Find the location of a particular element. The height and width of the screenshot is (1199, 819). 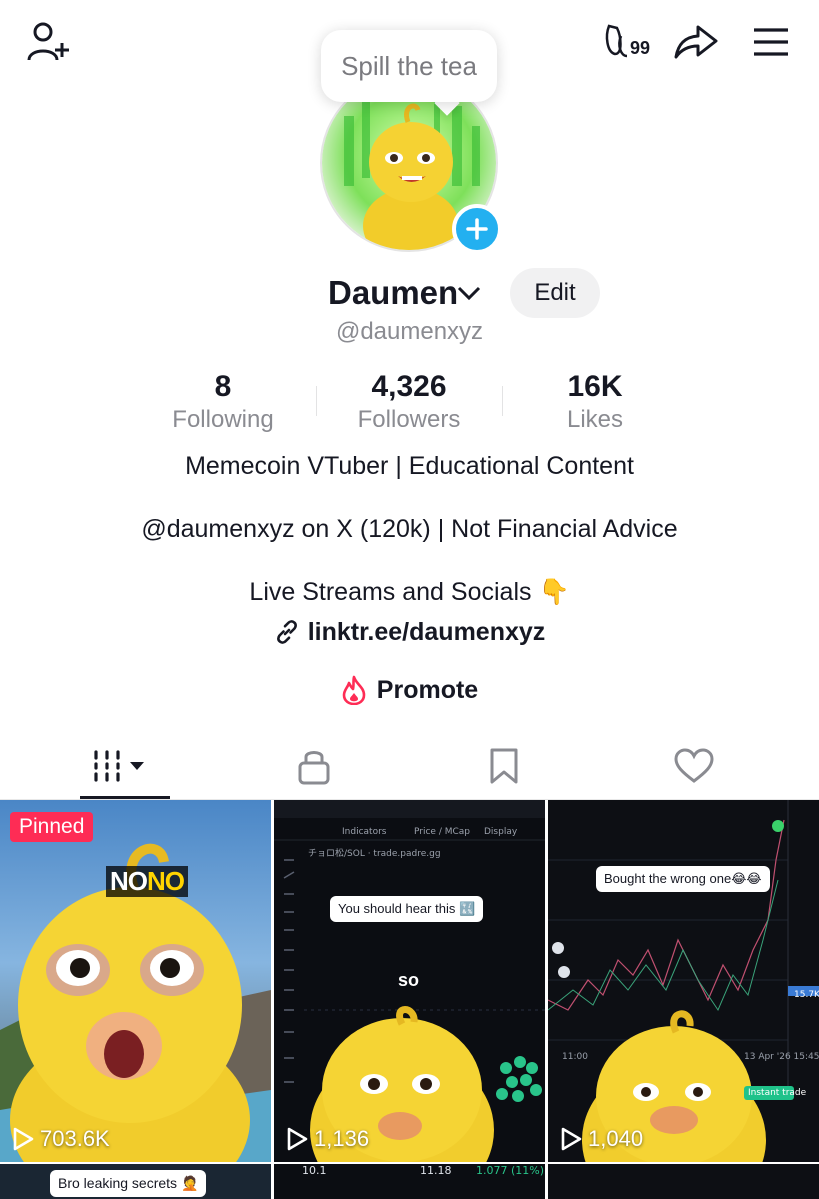

subtitle-text: so is located at coordinates (409, 980).